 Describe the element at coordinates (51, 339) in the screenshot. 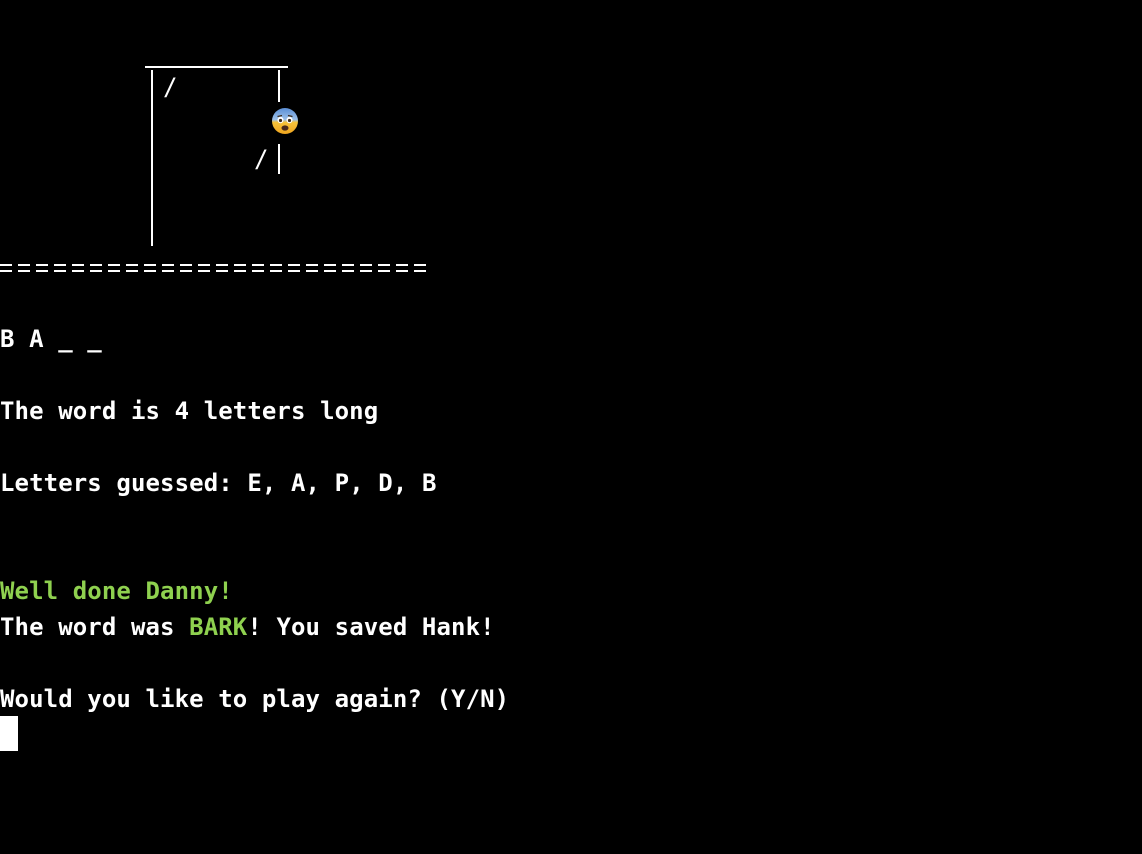

I see `word-progress: B A _ _` at that location.